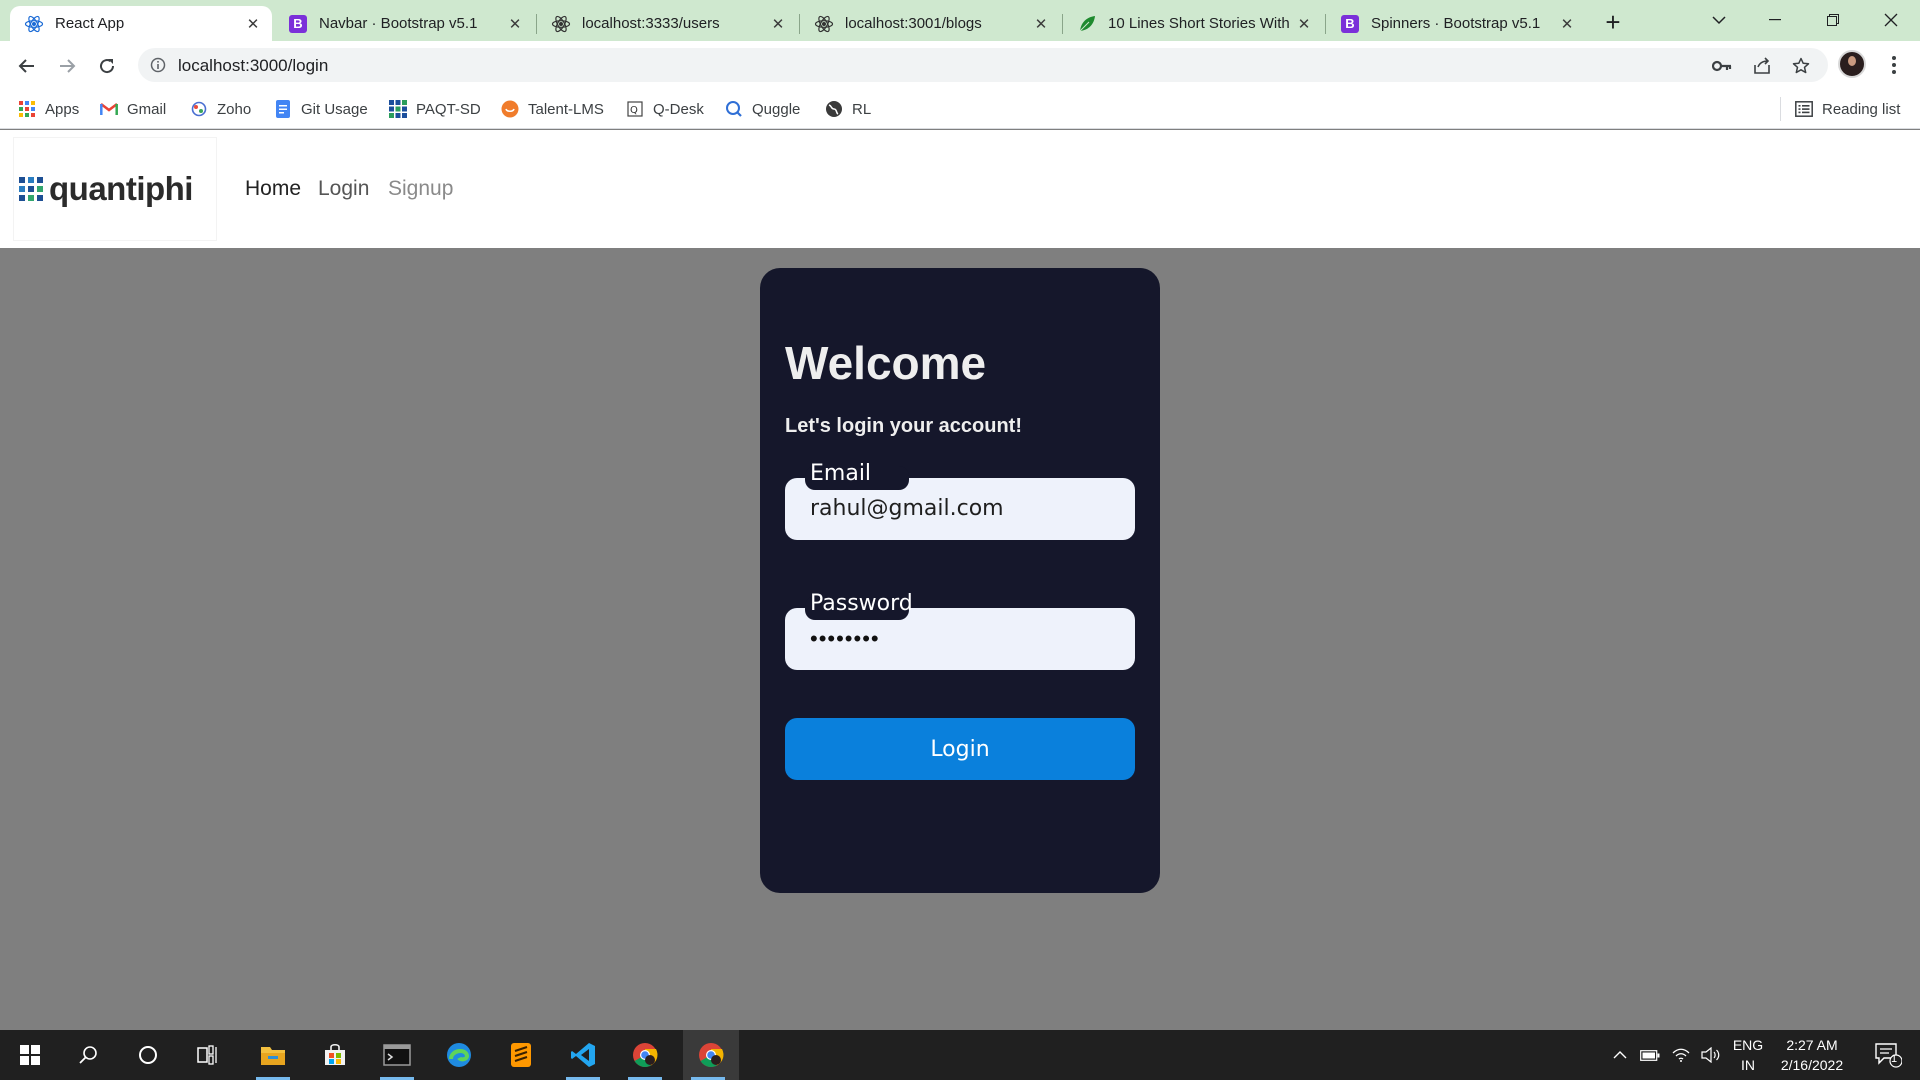 The image size is (1920, 1080). I want to click on tab-localhost-blogs: localhost:3001/blogs ✕, so click(930, 23).